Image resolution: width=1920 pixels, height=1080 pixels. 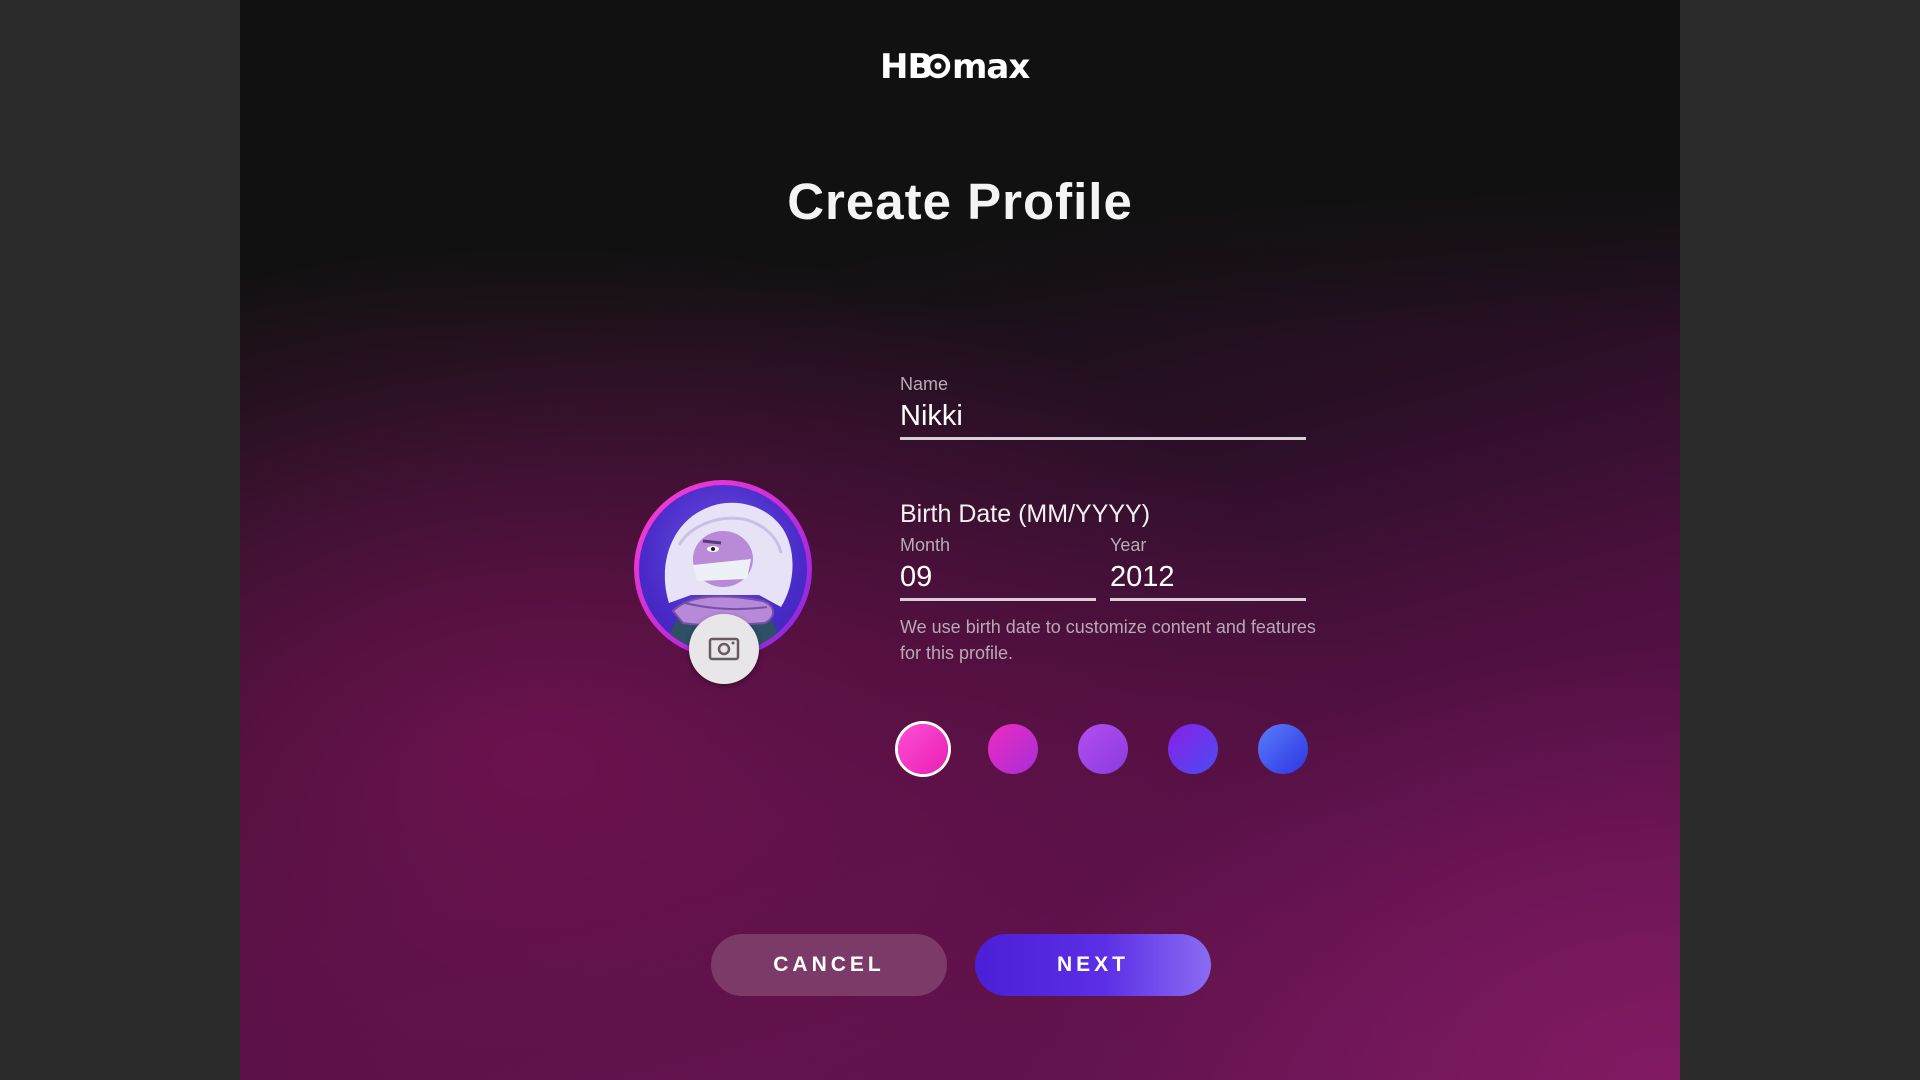 I want to click on name-underline, so click(x=1103, y=438).